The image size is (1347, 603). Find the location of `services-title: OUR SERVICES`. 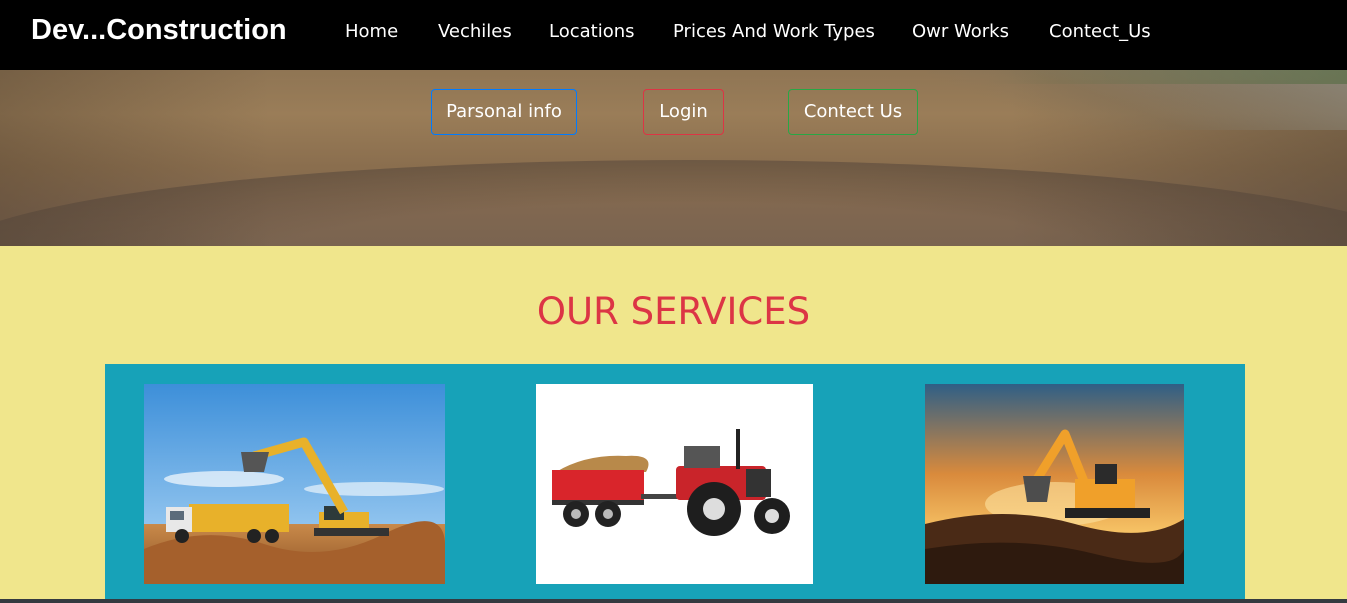

services-title: OUR SERVICES is located at coordinates (673, 311).